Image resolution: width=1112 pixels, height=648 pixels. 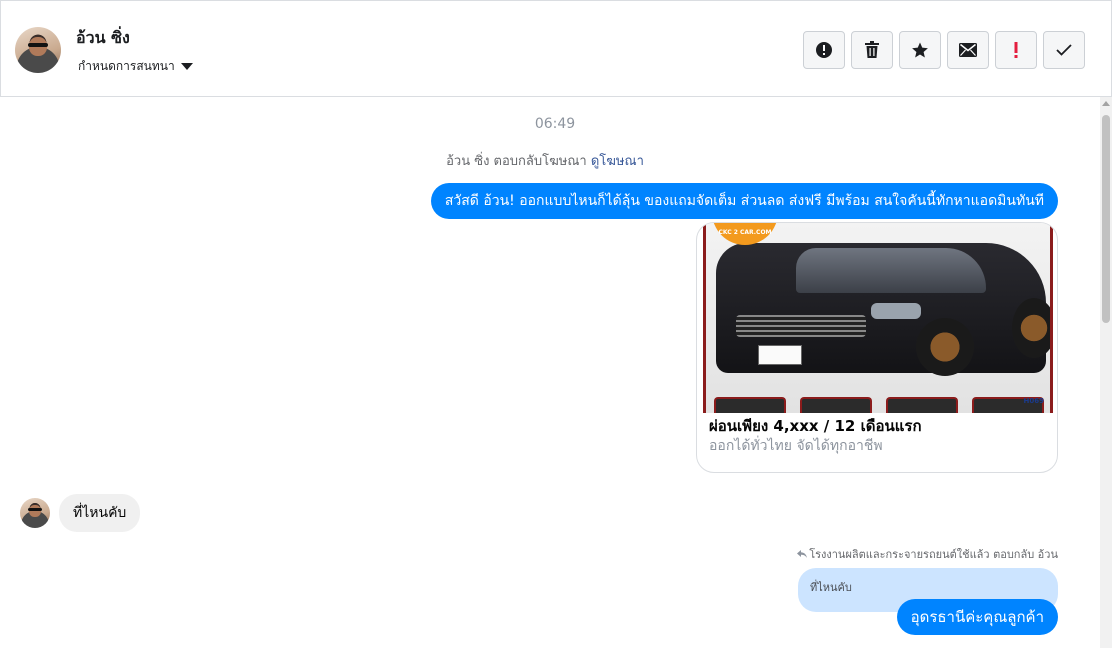 What do you see at coordinates (1106, 219) in the screenshot?
I see `scroll-thumb` at bounding box center [1106, 219].